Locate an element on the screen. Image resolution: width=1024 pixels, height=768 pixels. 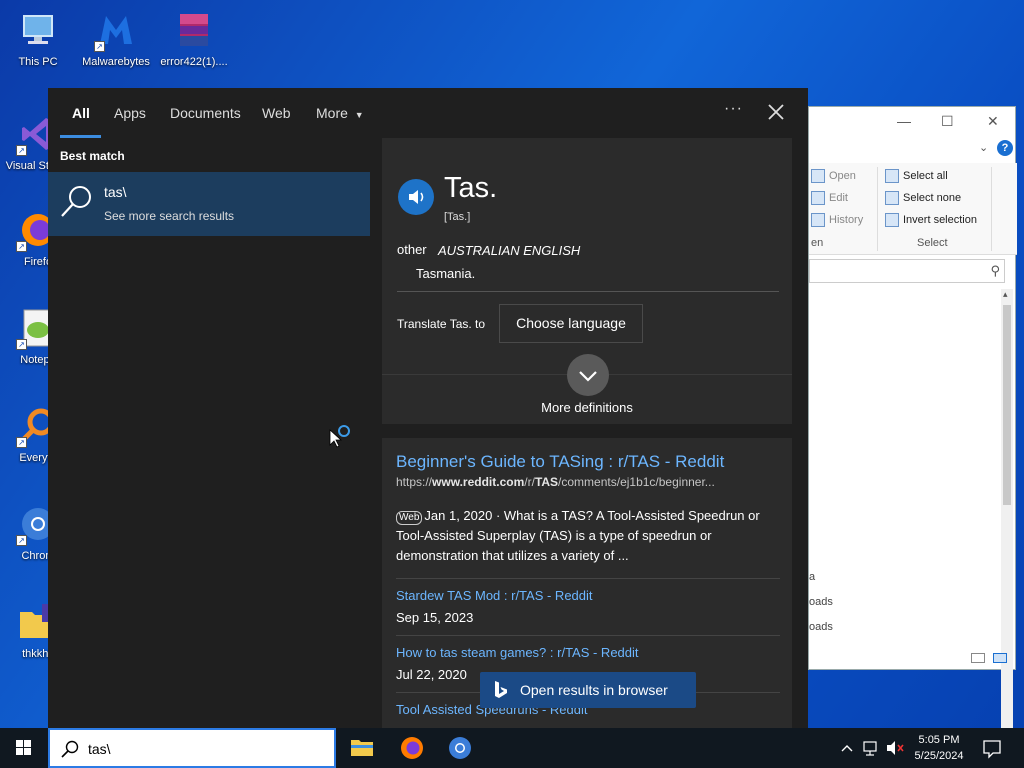
more-options-icon: ··· is located at coordinates (733, 109).